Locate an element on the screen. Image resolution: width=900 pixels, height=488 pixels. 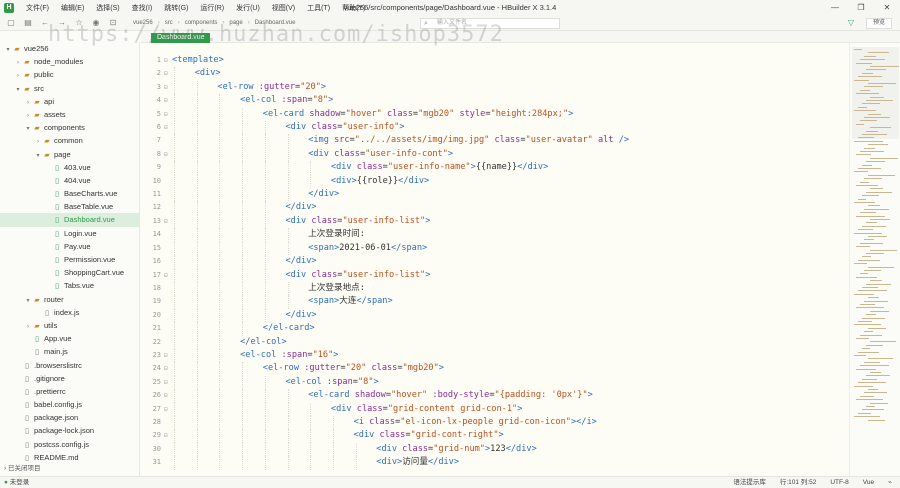
tree-item: › ▰ utils is located at coordinates (69, 325).